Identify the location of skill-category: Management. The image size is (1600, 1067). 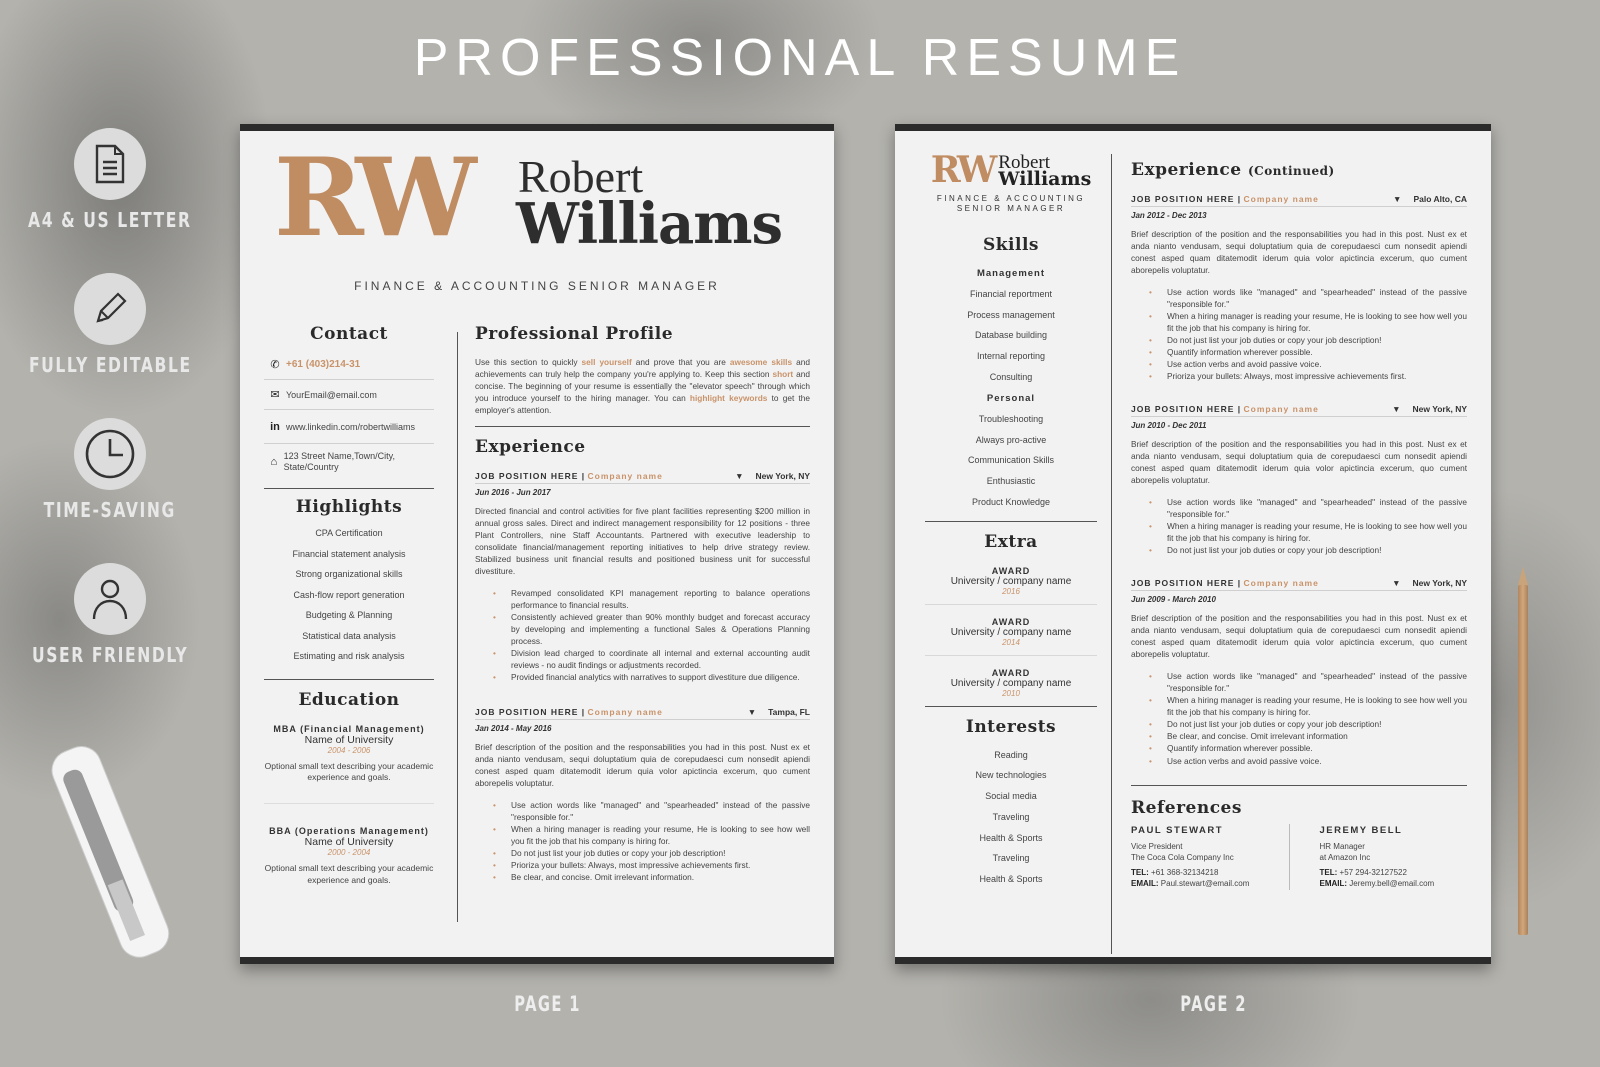
(1011, 273).